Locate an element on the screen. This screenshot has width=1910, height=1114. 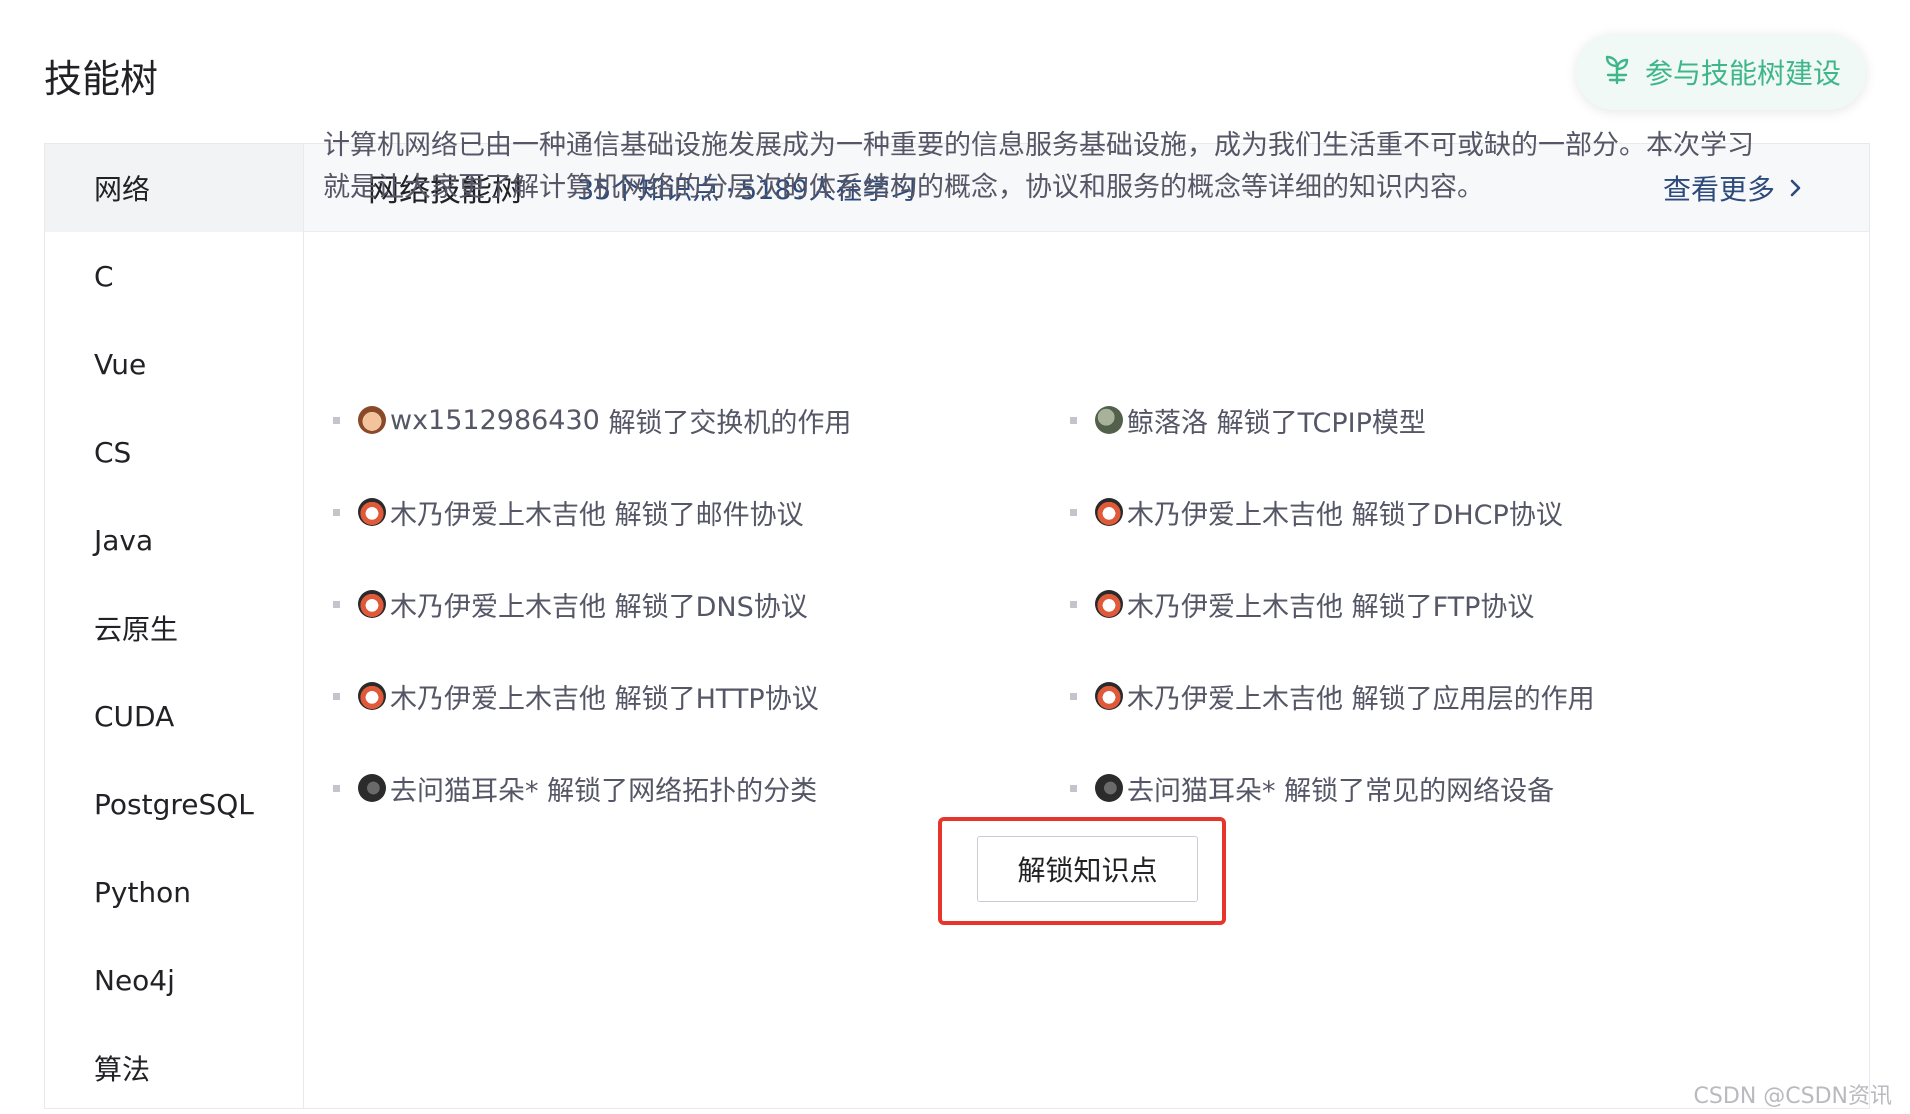
sidebar-item-java: Java is located at coordinates (174, 540).